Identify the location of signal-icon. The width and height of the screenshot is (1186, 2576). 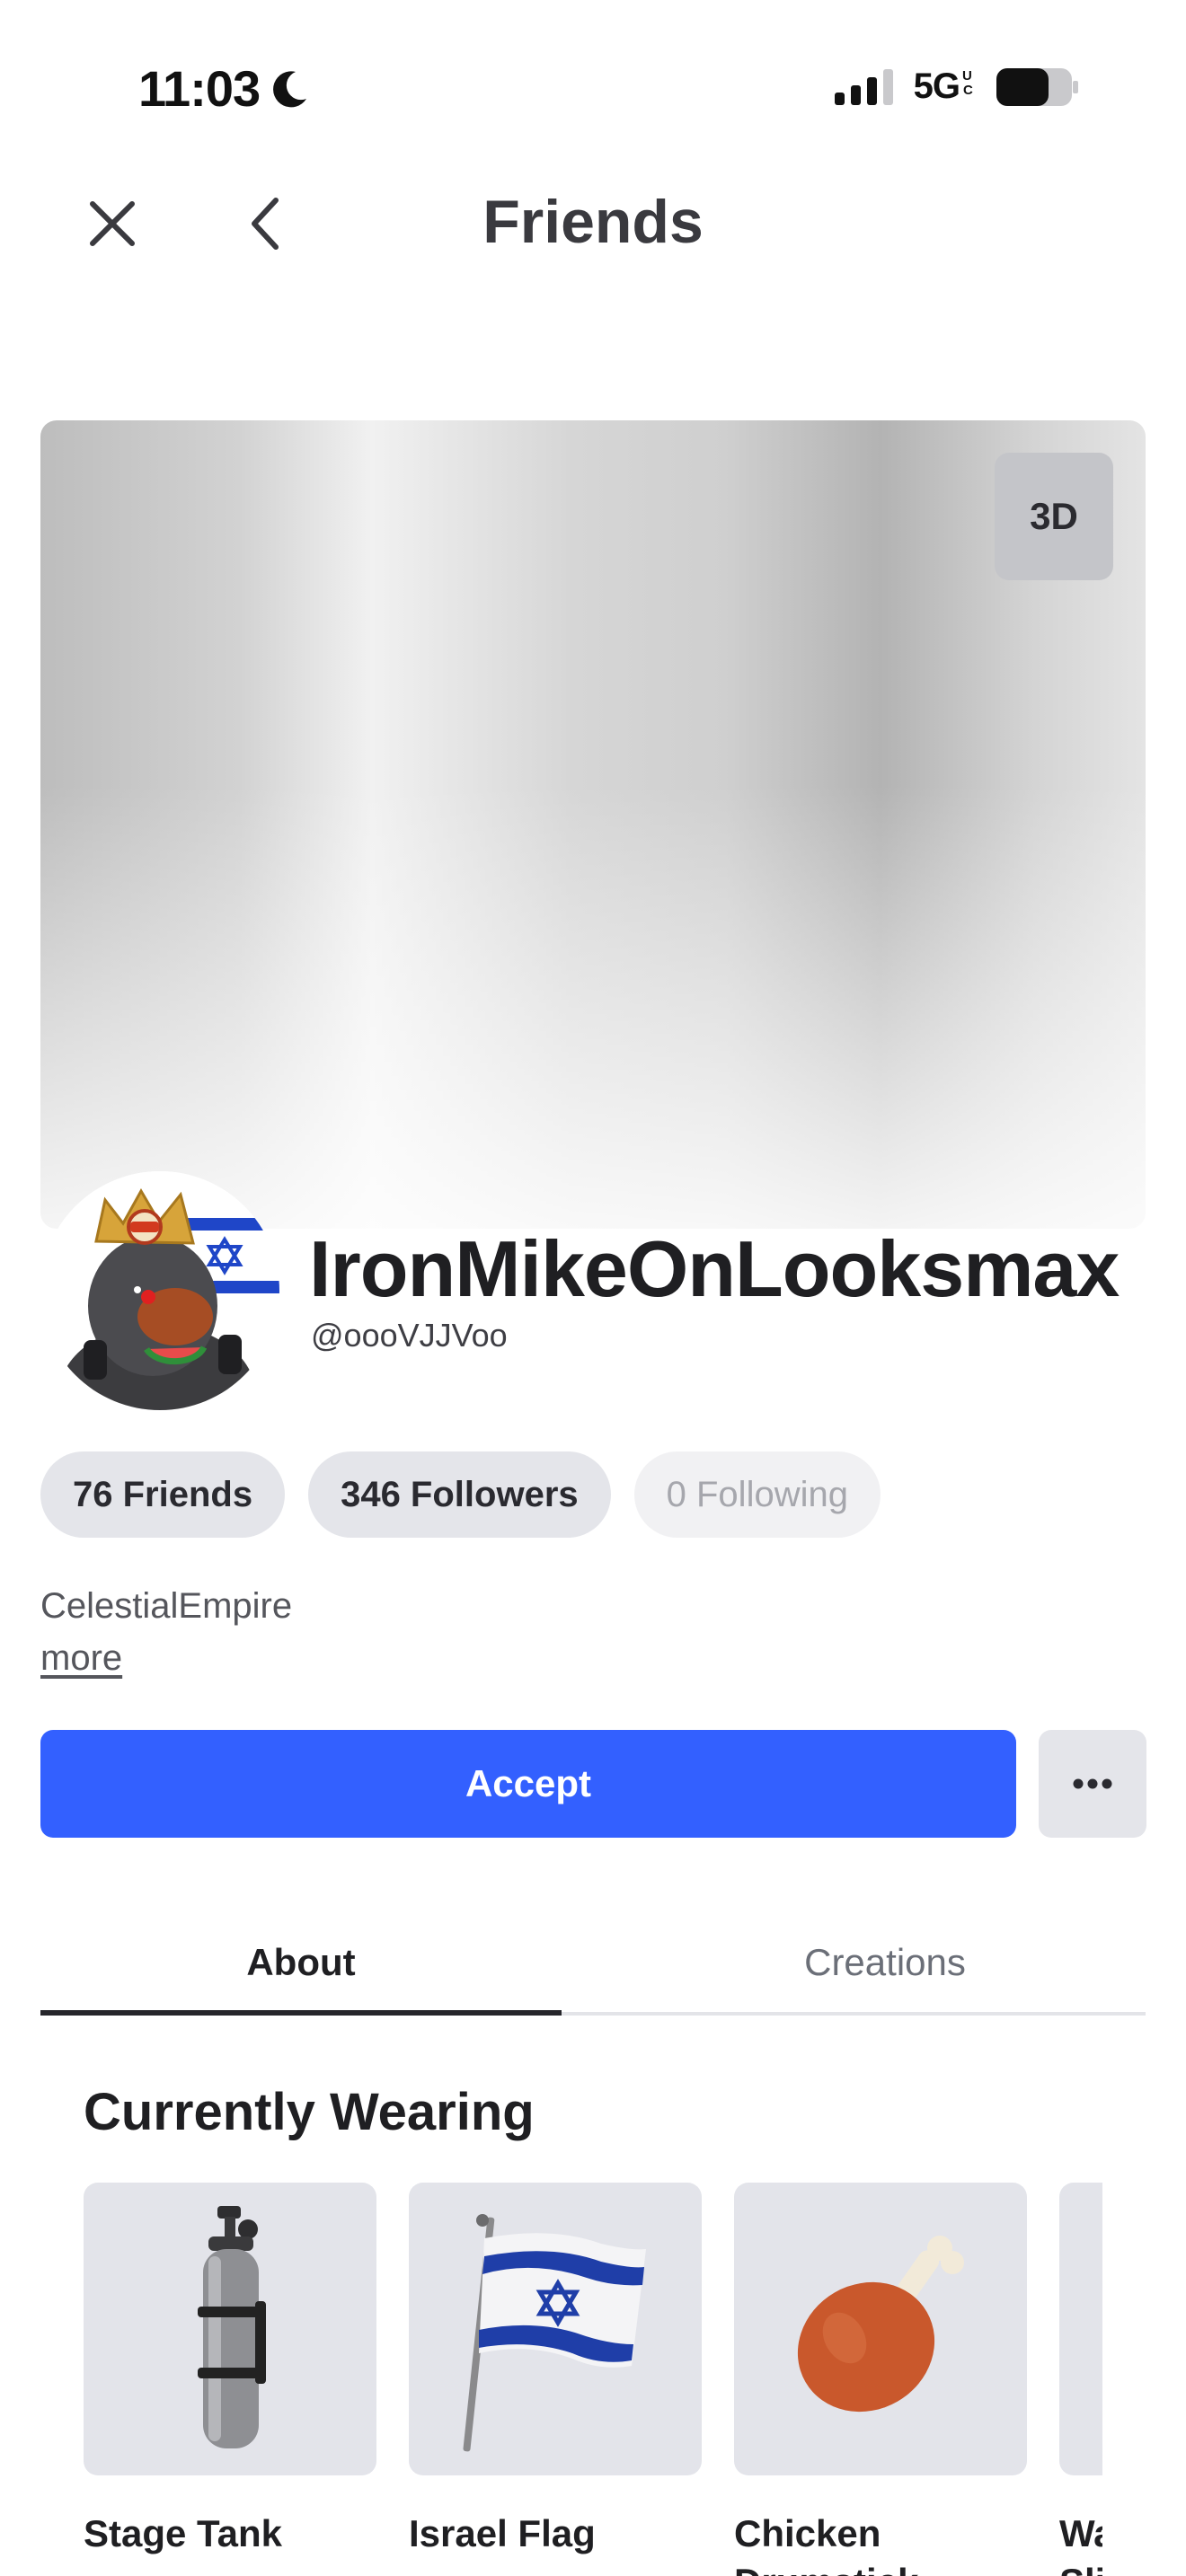
(863, 86).